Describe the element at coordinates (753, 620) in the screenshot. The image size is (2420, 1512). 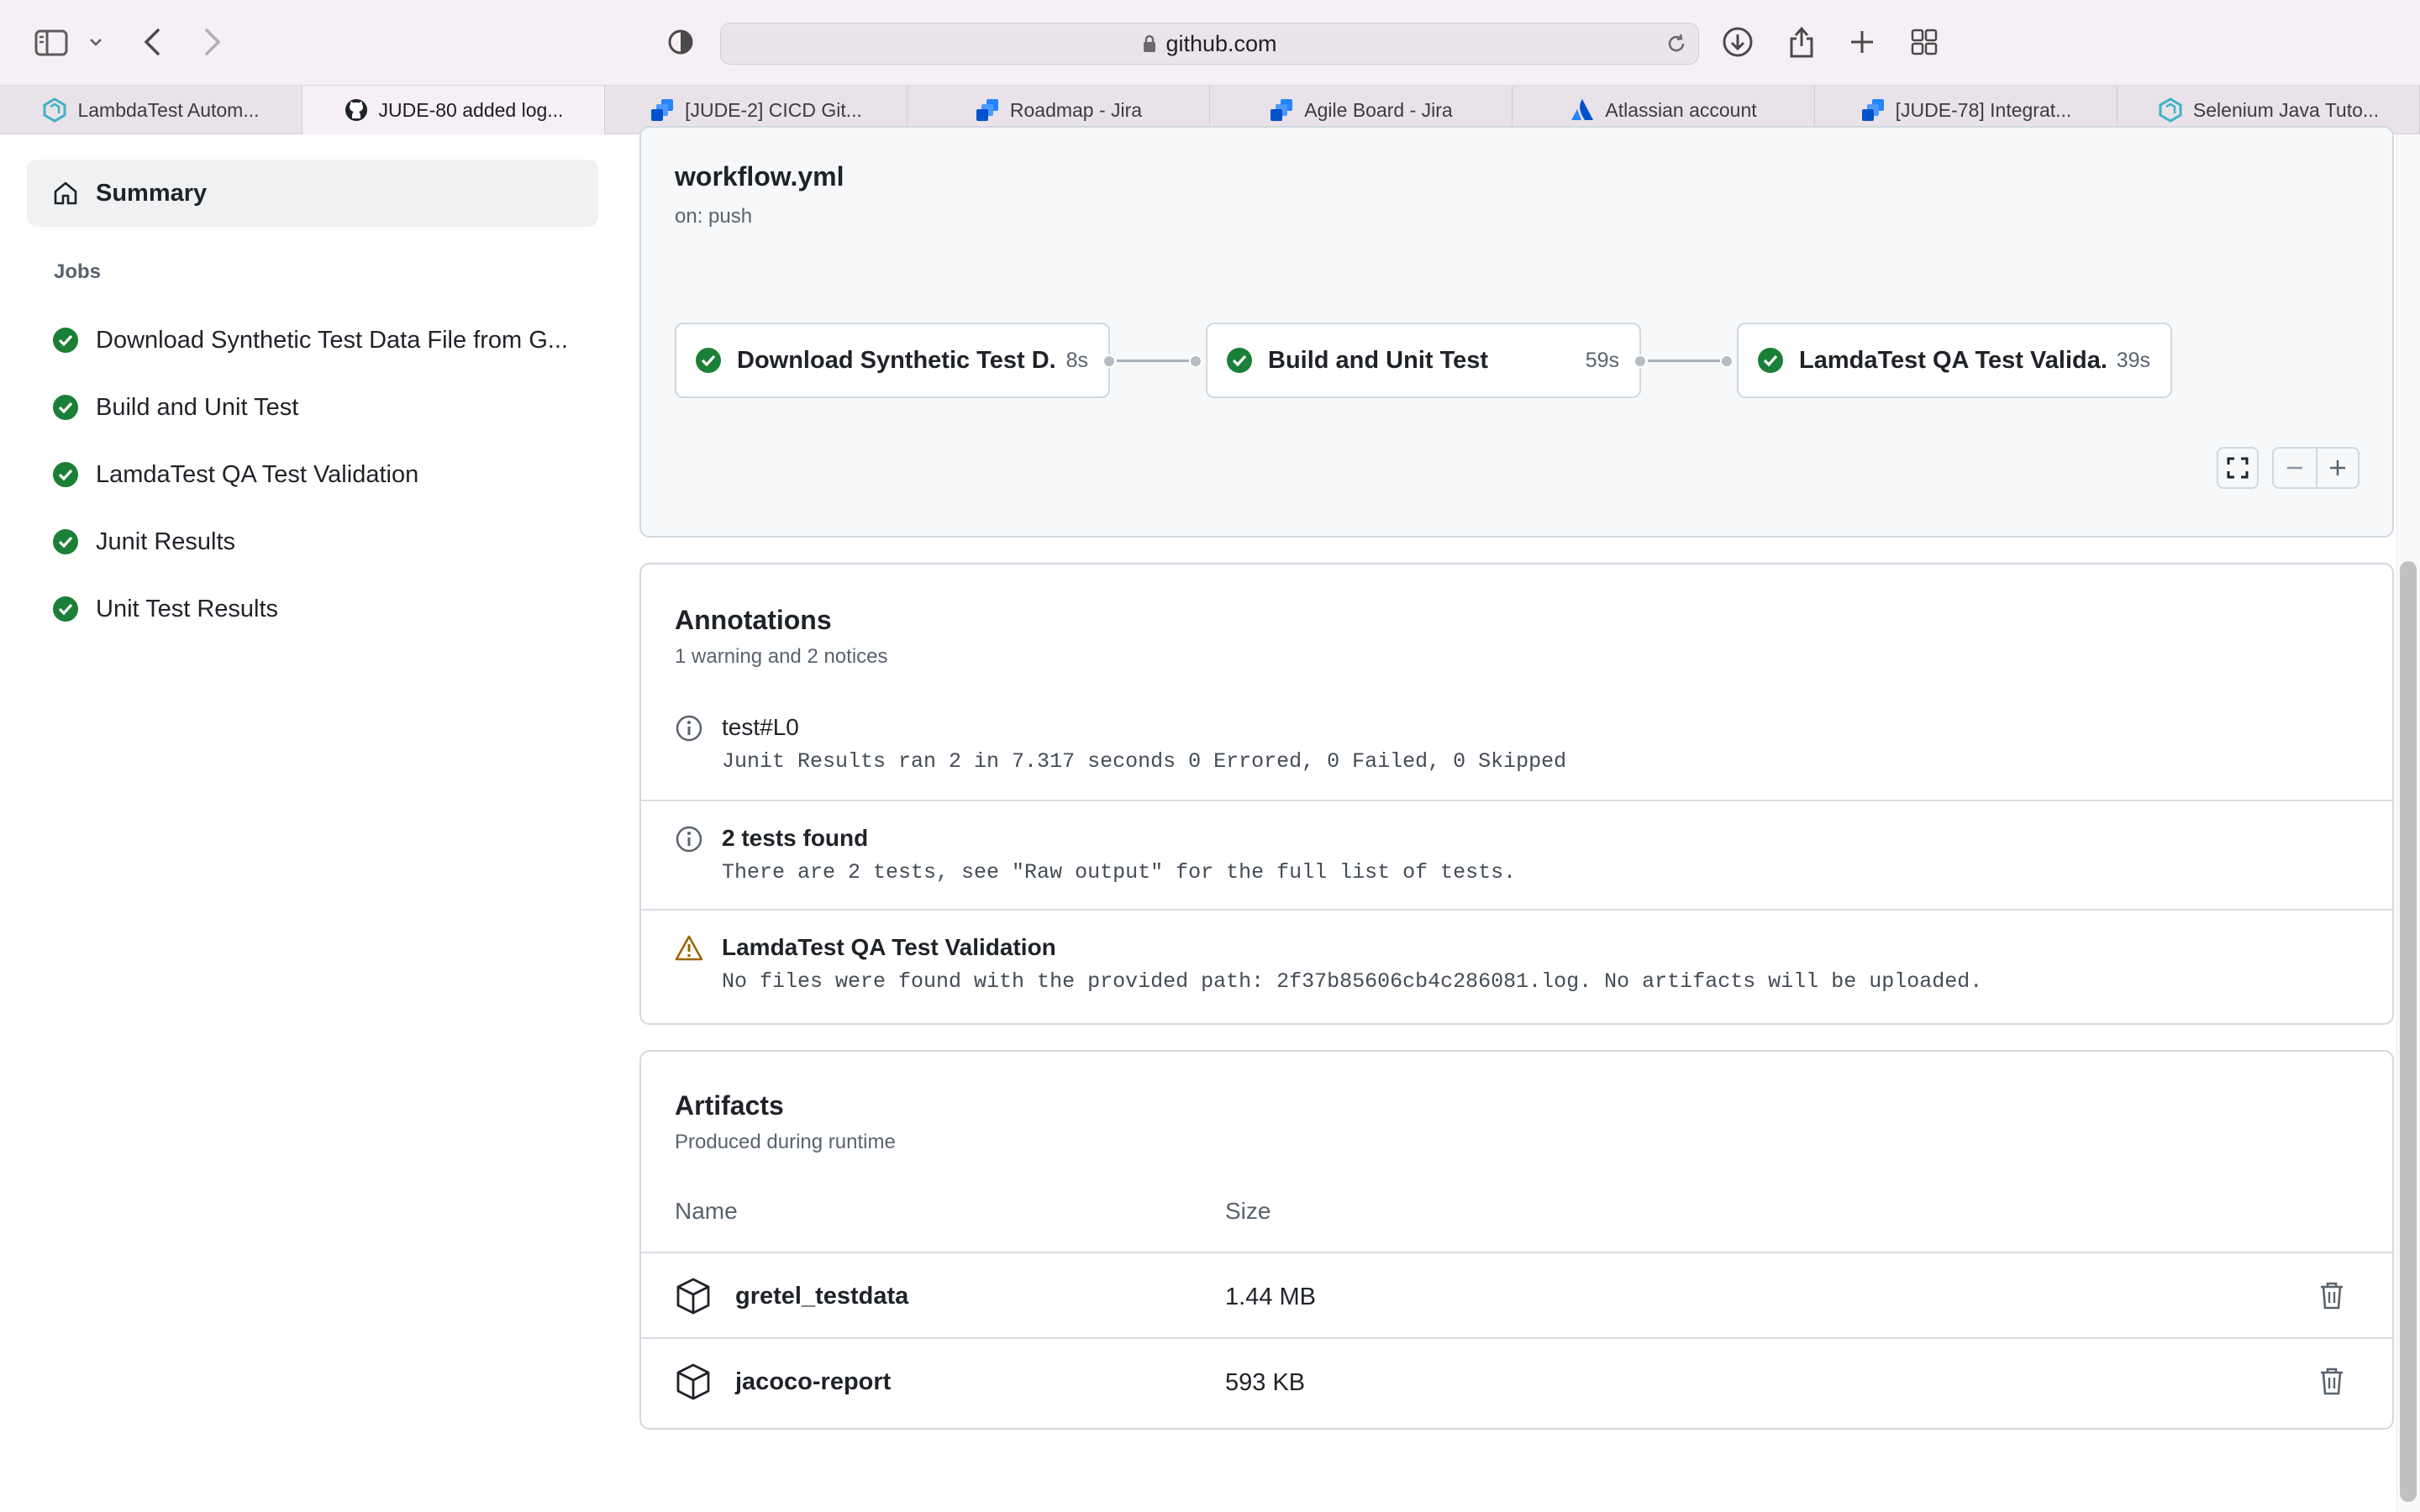
I see `annotations-title: Annotations` at that location.